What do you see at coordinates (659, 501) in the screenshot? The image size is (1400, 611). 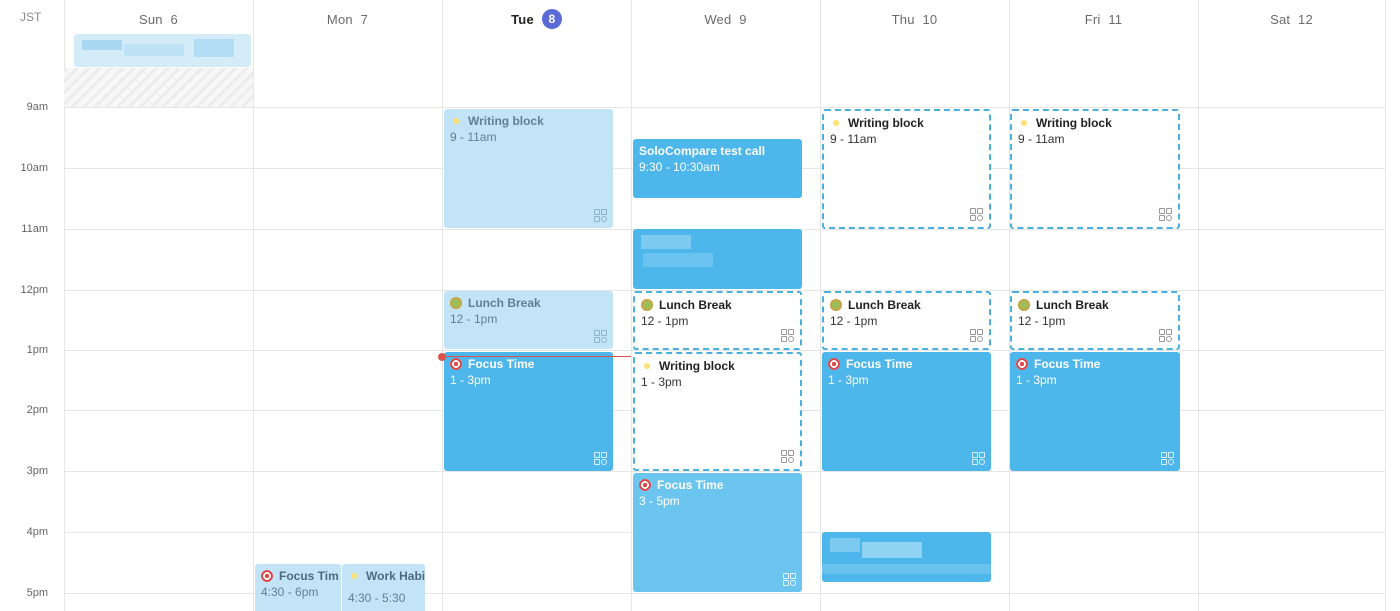 I see `event-time: 3 - 5pm` at bounding box center [659, 501].